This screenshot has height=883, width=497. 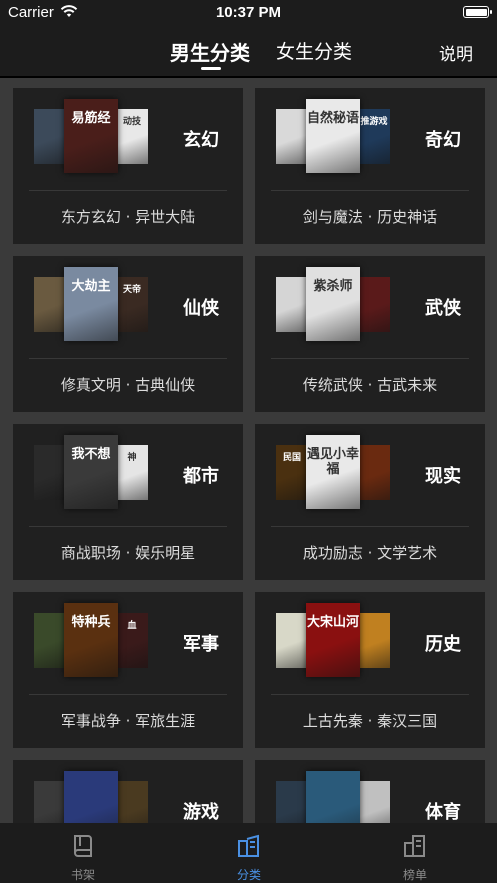 What do you see at coordinates (83, 846) in the screenshot?
I see `bookshelf-icon` at bounding box center [83, 846].